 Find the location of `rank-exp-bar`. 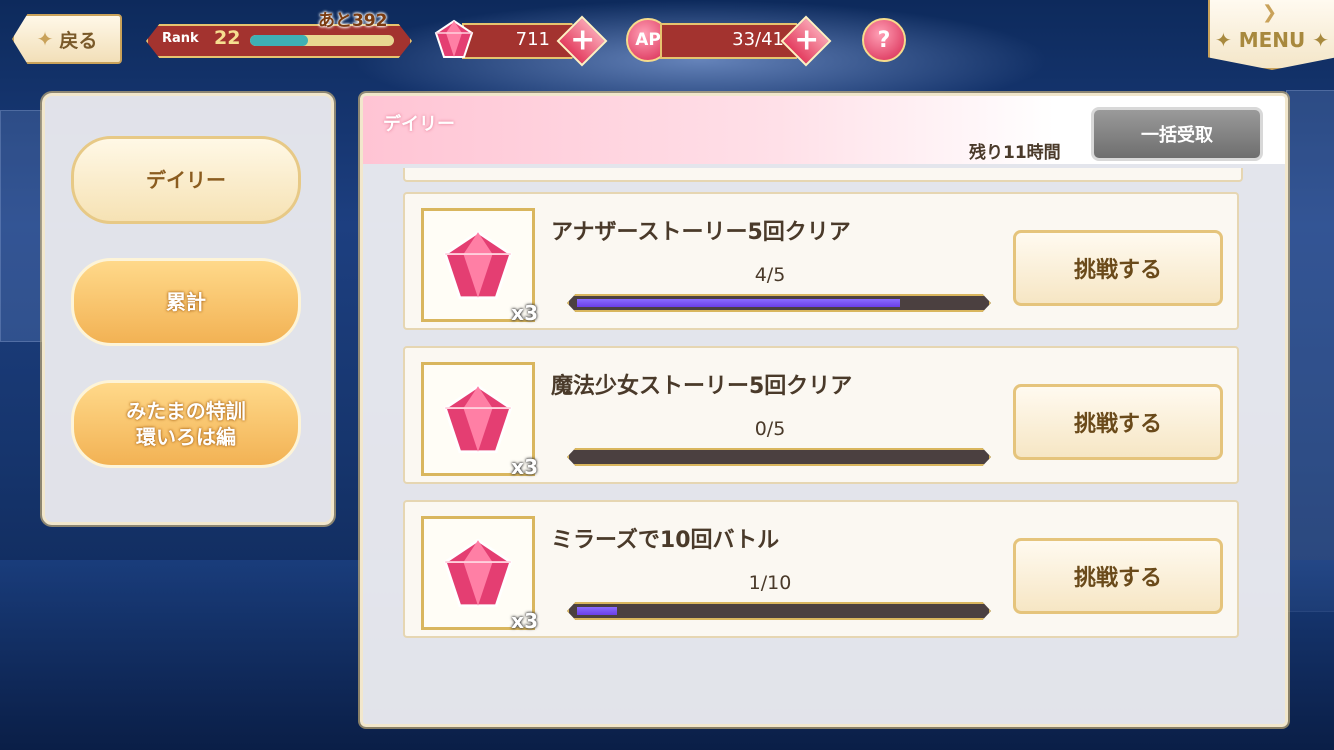

rank-exp-bar is located at coordinates (322, 40).